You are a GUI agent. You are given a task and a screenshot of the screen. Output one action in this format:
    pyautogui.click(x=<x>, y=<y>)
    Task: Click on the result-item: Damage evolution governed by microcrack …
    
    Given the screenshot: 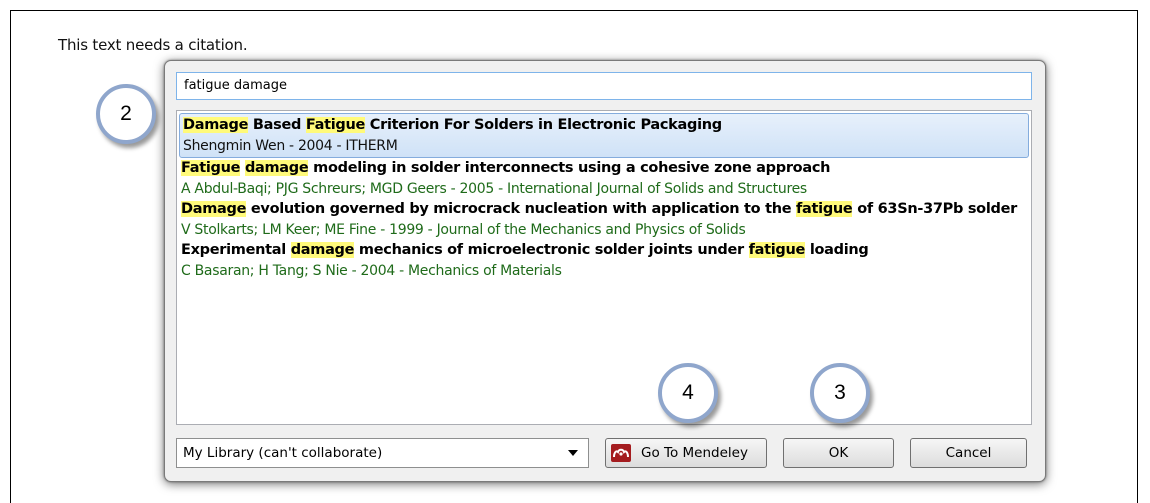 What is the action you would take?
    pyautogui.click(x=604, y=219)
    